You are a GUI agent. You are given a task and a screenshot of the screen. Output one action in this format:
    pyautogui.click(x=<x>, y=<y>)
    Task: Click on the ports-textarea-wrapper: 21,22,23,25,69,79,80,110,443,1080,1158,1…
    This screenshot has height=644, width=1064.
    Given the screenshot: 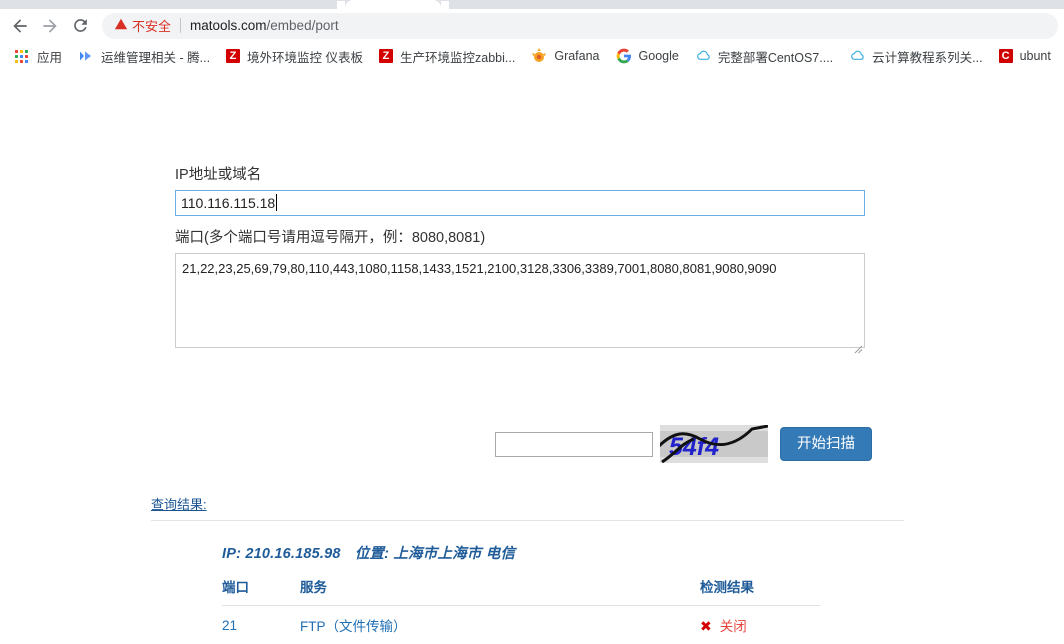 What is the action you would take?
    pyautogui.click(x=520, y=303)
    